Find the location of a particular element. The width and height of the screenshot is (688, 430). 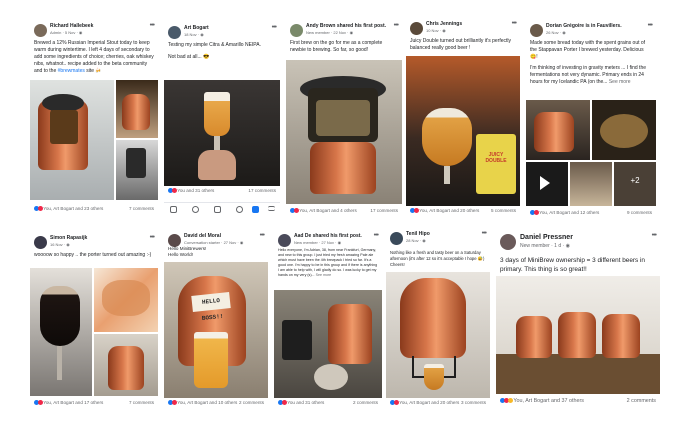

post-photo: HELLO BOSS!! is located at coordinates (216, 330).